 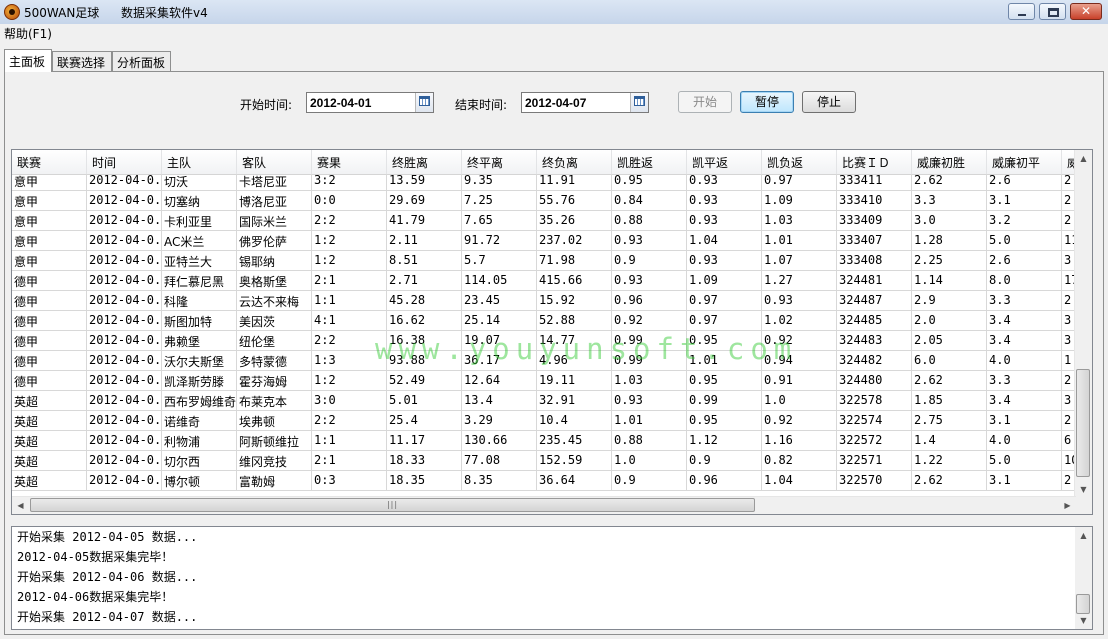 I want to click on table-cell: 3.1, so click(x=1024, y=481).